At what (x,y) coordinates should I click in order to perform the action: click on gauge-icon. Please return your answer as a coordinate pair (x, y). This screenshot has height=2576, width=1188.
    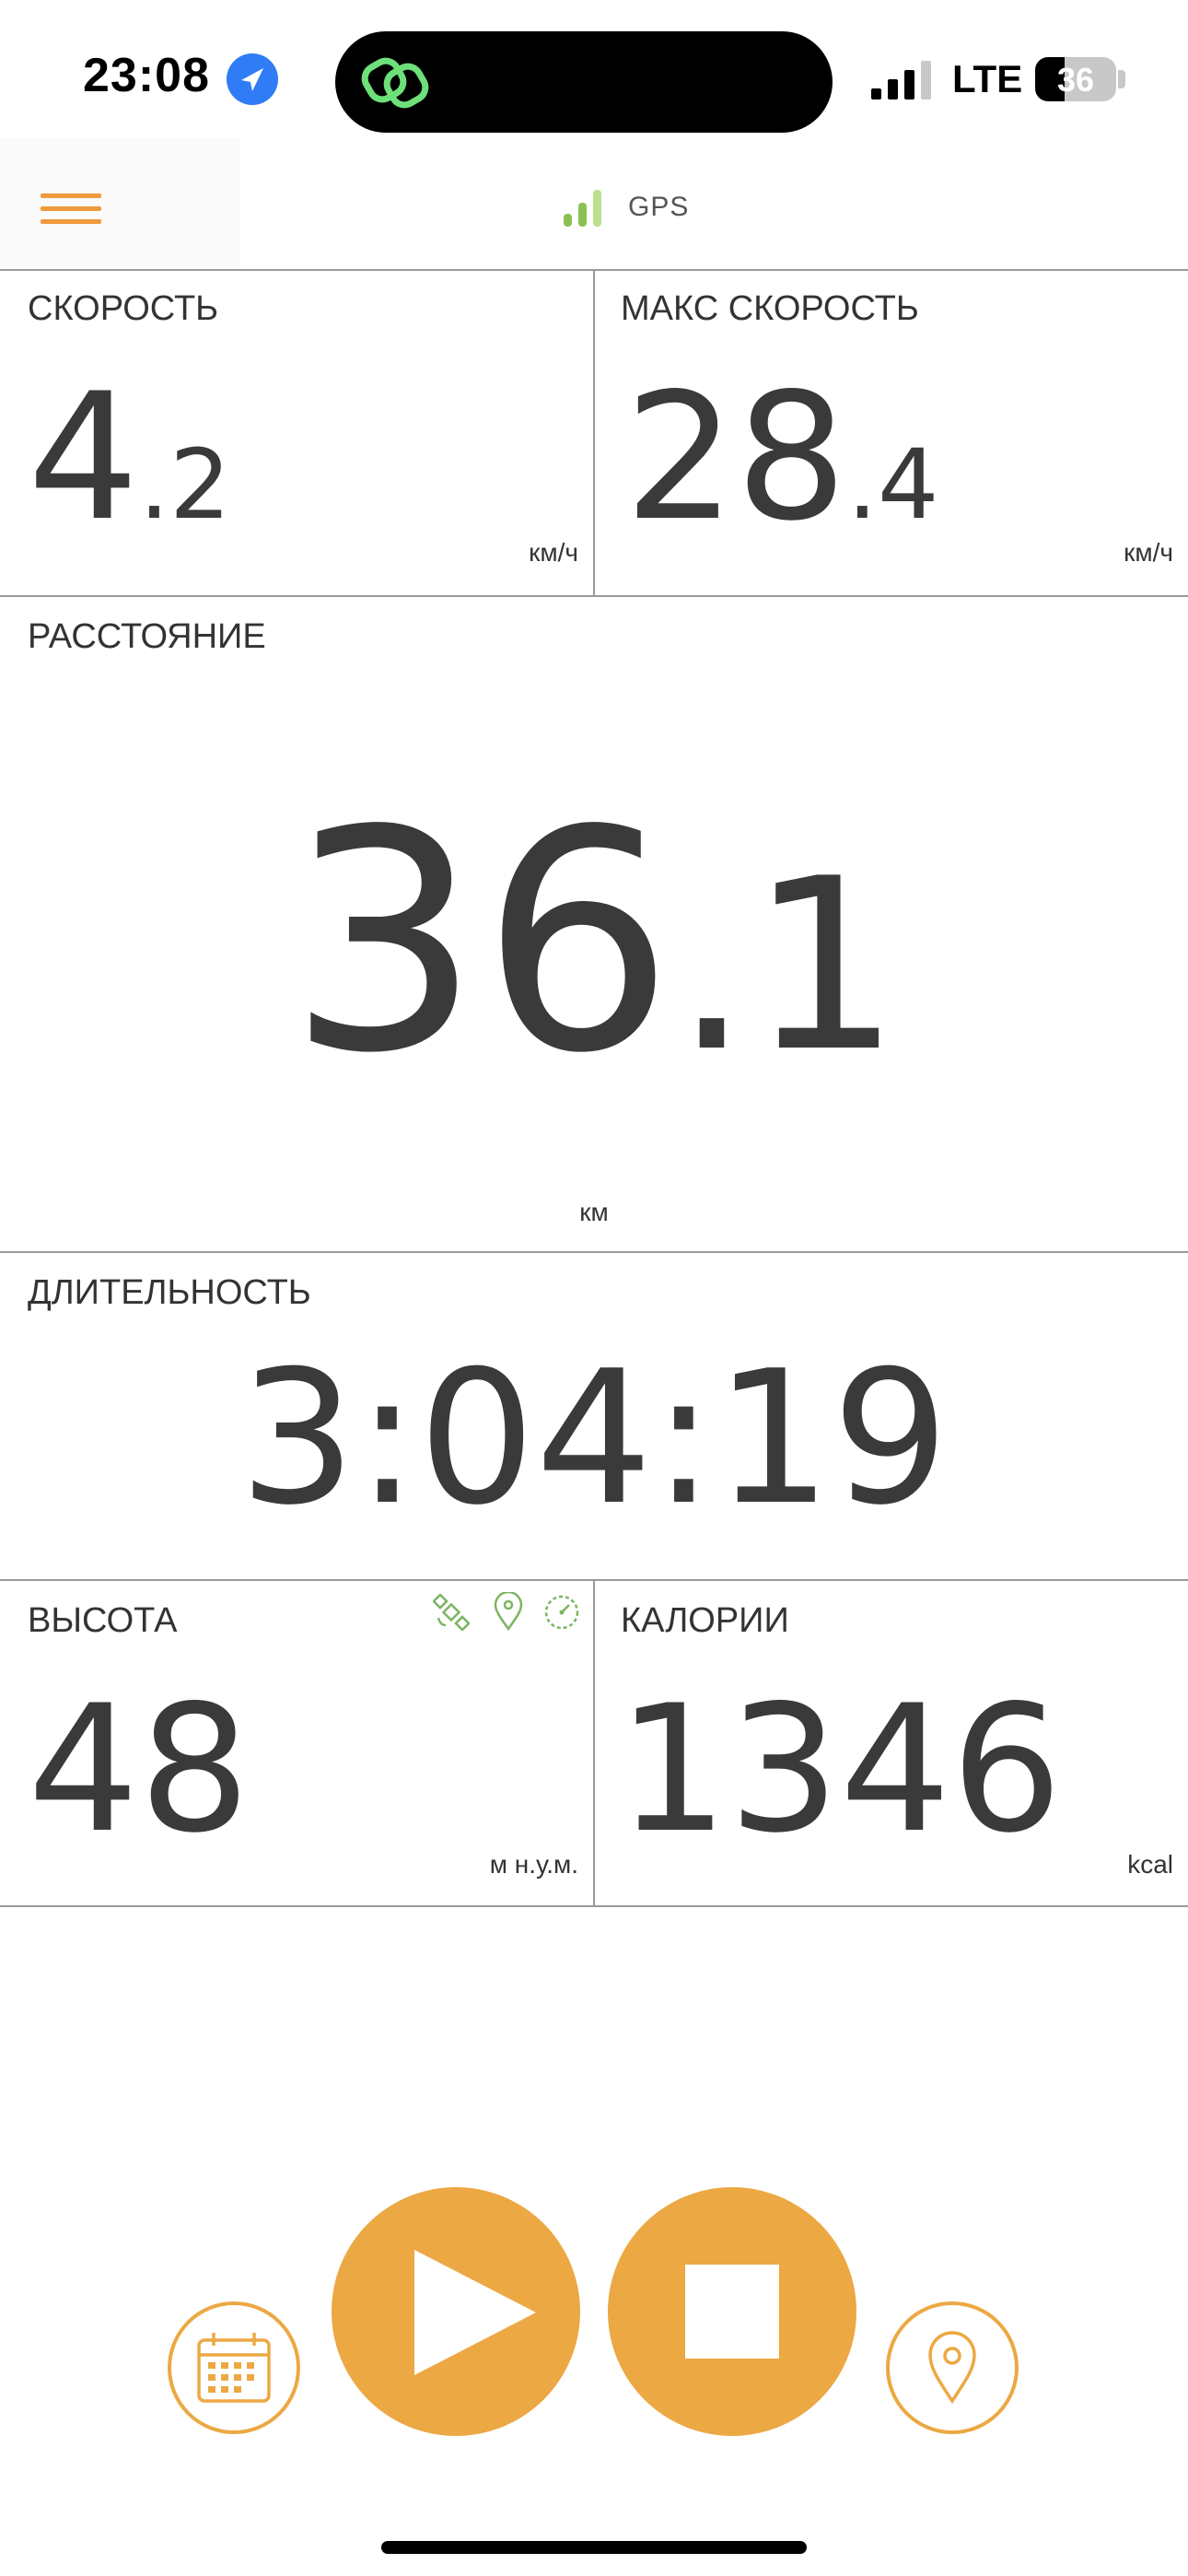
    Looking at the image, I should click on (561, 1612).